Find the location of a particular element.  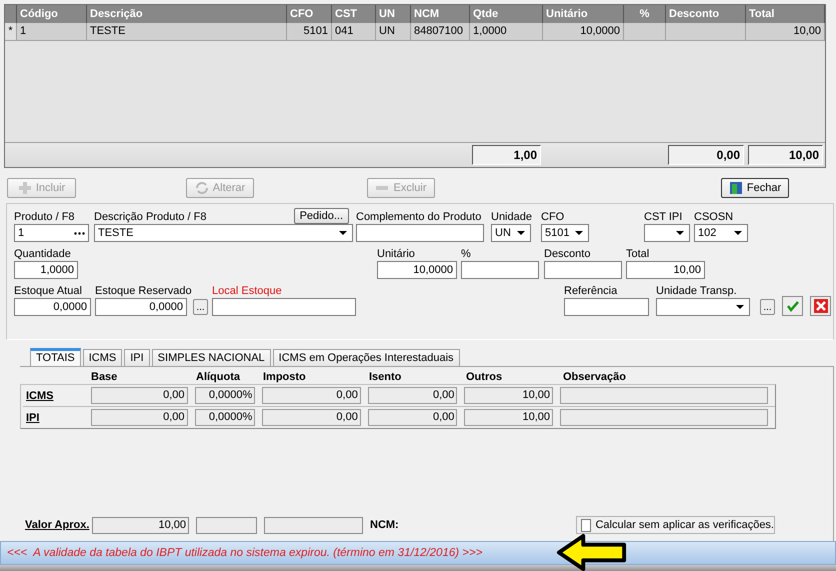

column-header: Imposto is located at coordinates (285, 377).